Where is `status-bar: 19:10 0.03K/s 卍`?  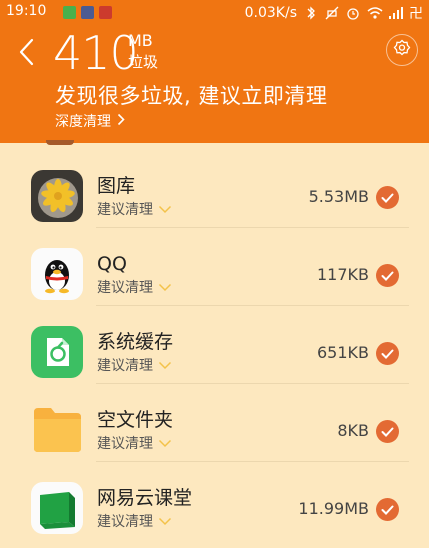 status-bar: 19:10 0.03K/s 卍 is located at coordinates (214, 12).